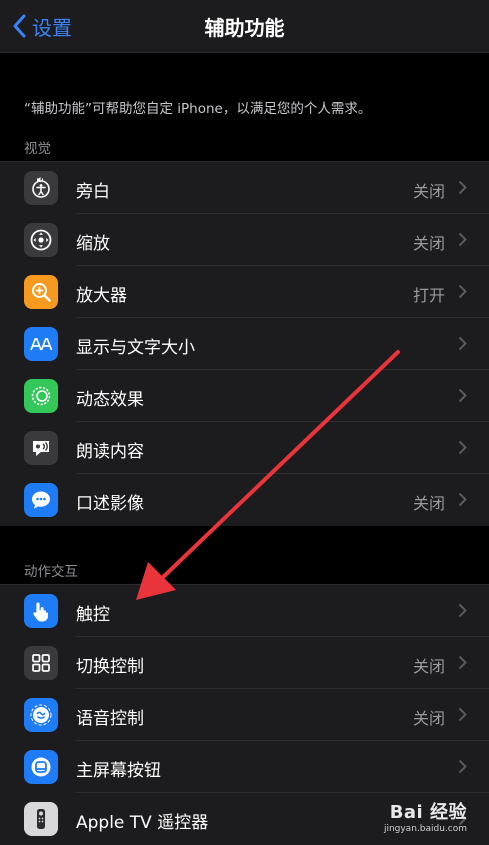 The image size is (489, 845). What do you see at coordinates (41, 292) in the screenshot?
I see `magnifier-icon` at bounding box center [41, 292].